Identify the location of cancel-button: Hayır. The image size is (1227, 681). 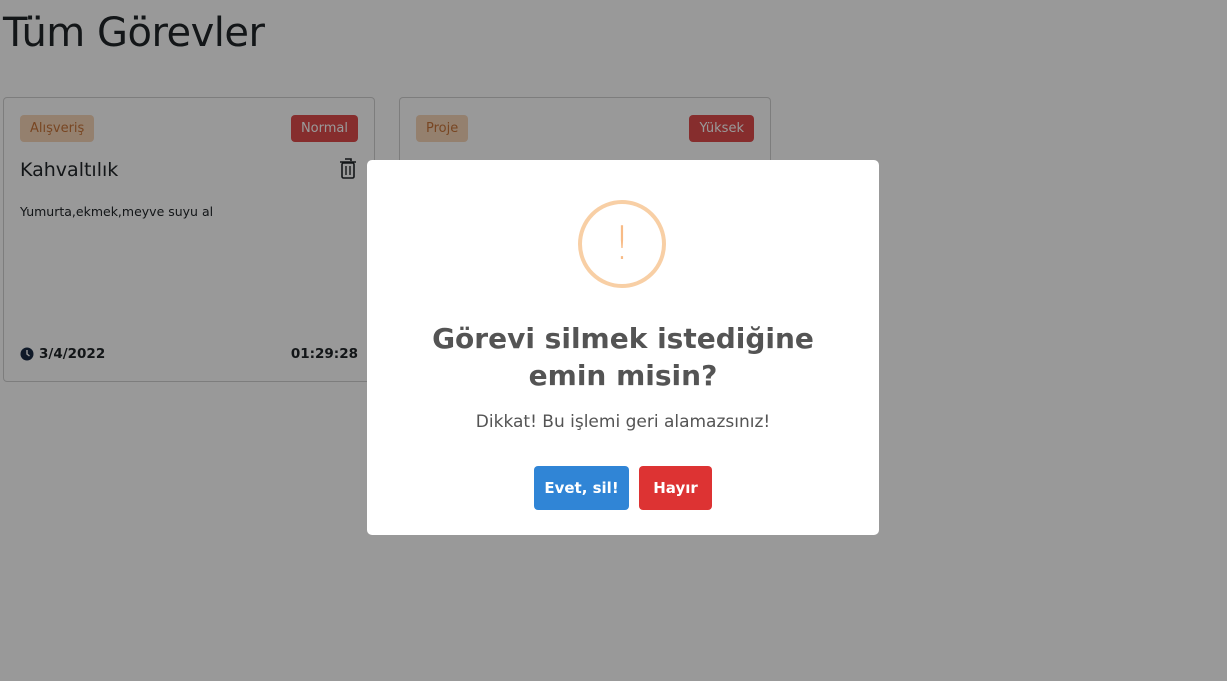
(675, 488).